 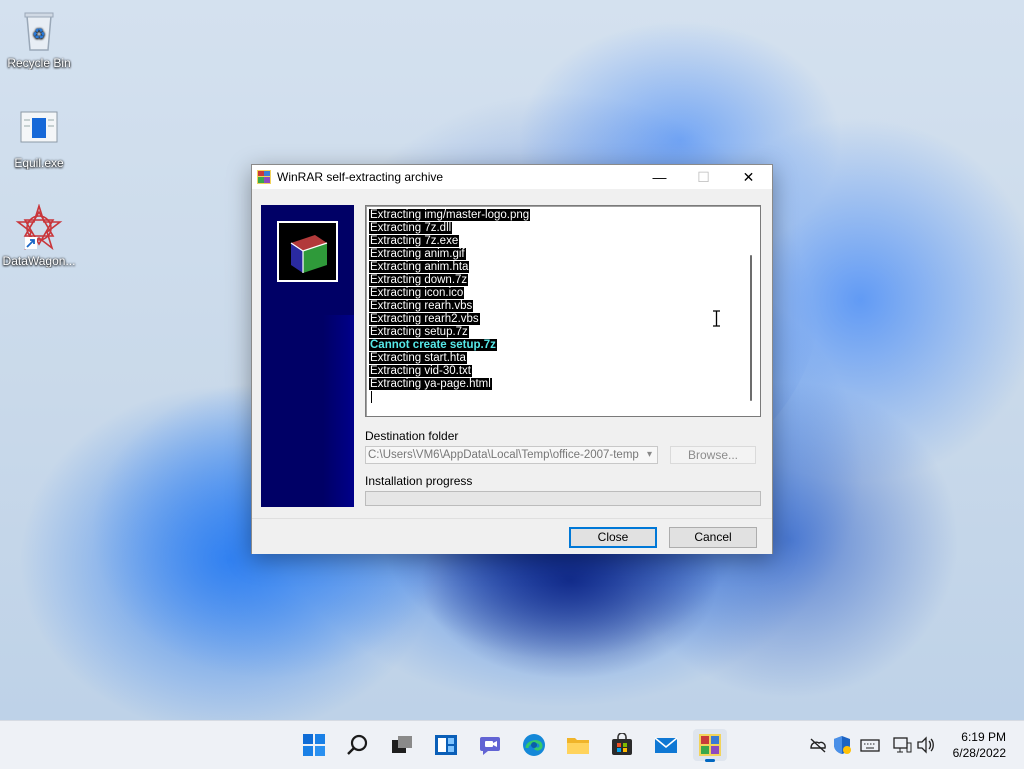 What do you see at coordinates (554, 358) in the screenshot?
I see `log-line: Extracting start.hta` at bounding box center [554, 358].